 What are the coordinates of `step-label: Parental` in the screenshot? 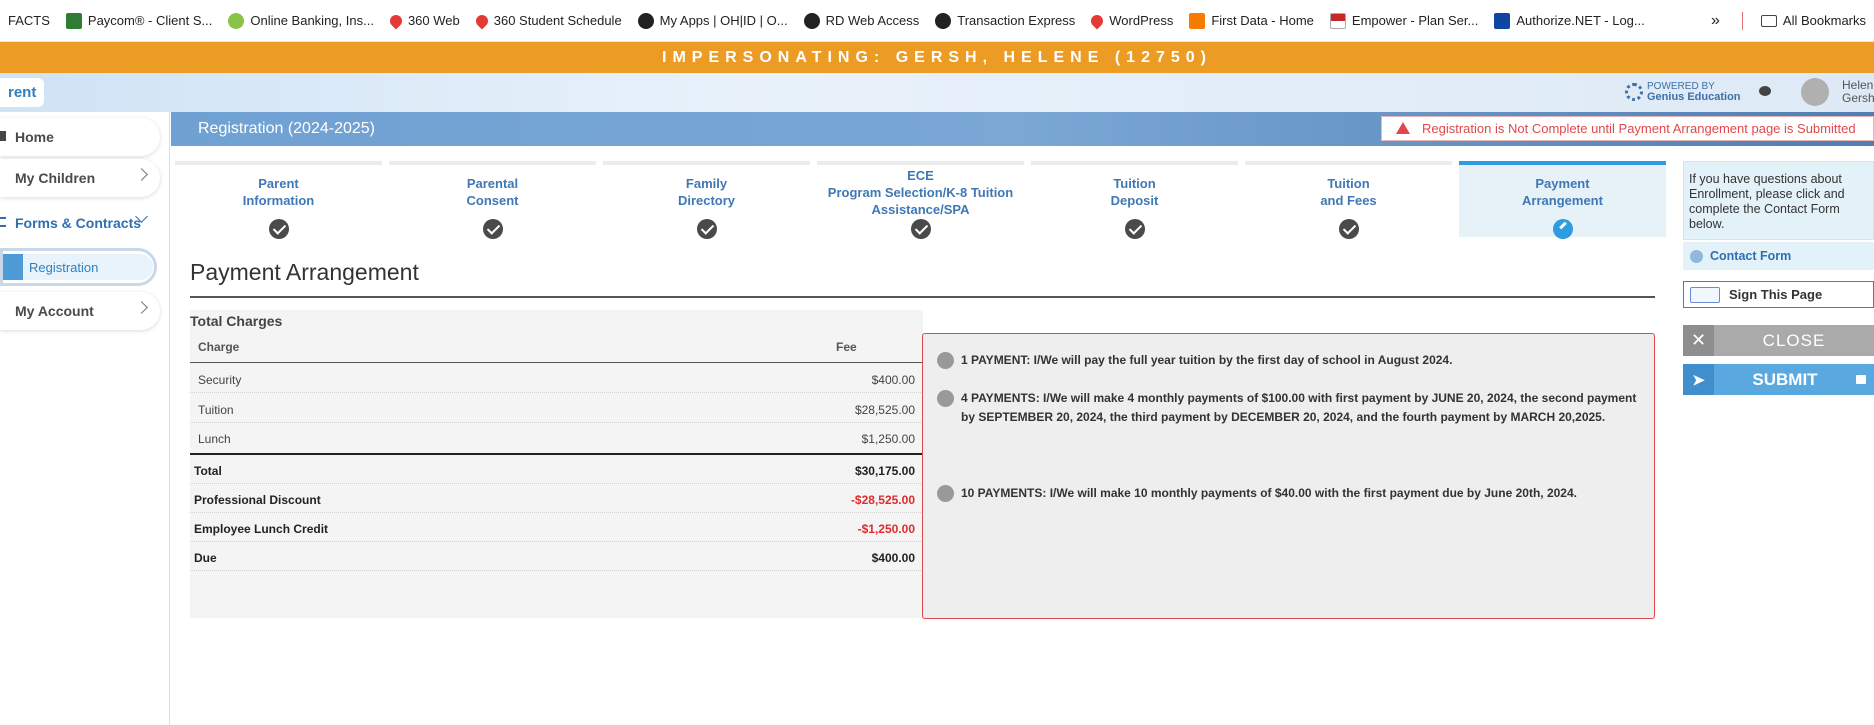 It's located at (492, 183).